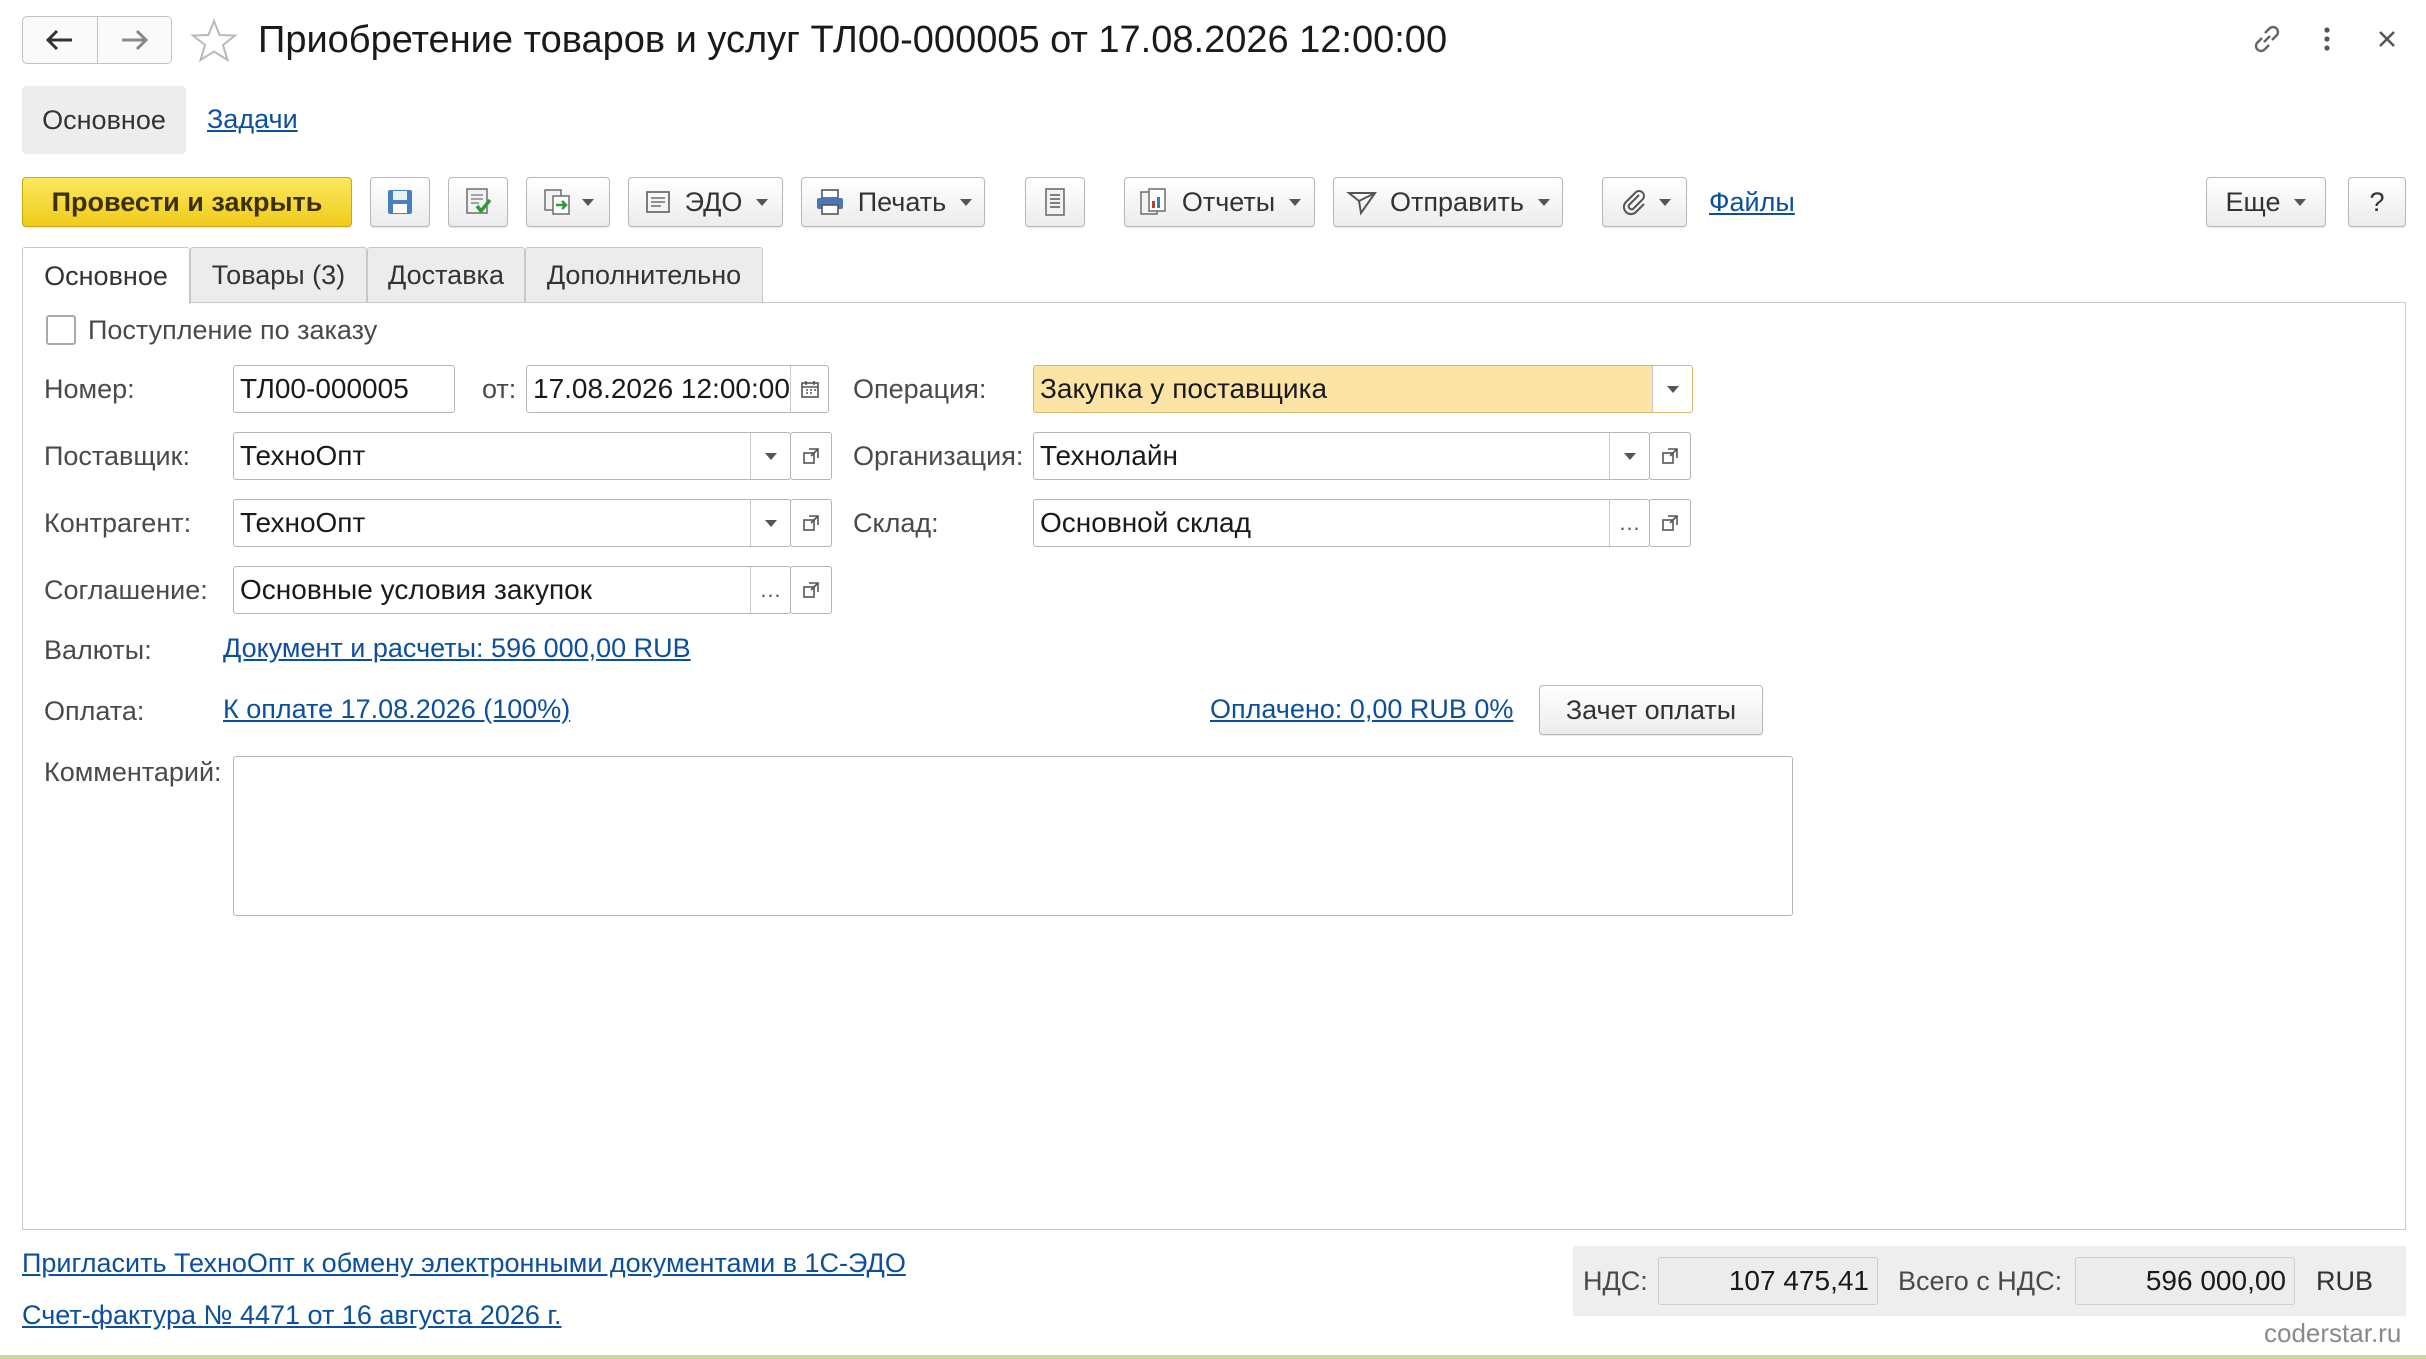 This screenshot has height=1359, width=2426. I want to click on save-button, so click(400, 202).